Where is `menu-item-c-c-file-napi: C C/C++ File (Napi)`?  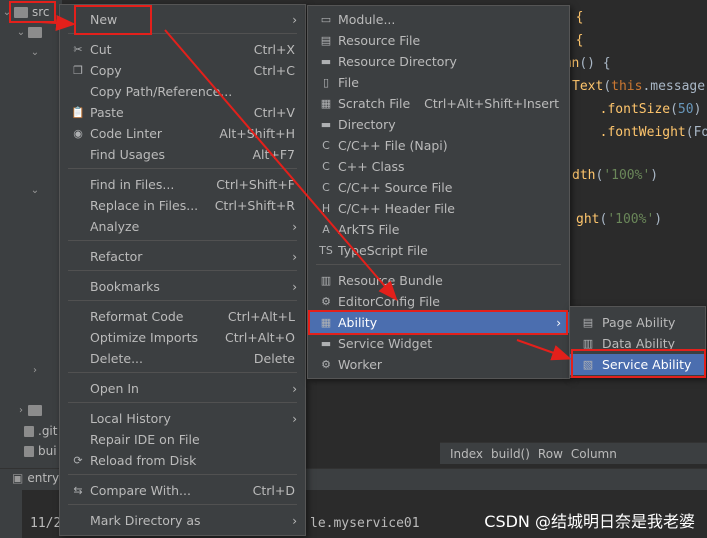
menu-item-c-c-file-napi: C C/C++ File (Napi) is located at coordinates (438, 145).